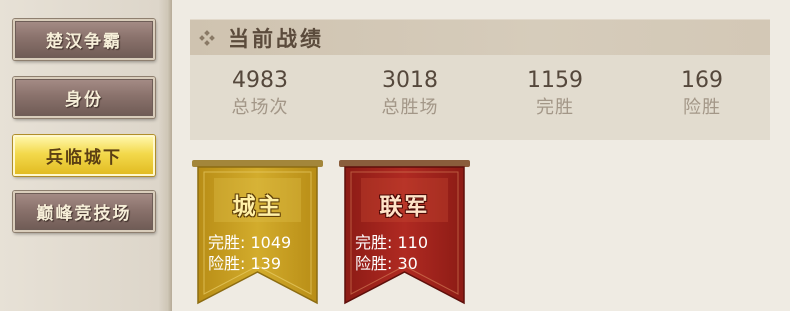  I want to click on stat-total-games: 4983 总场次, so click(260, 94).